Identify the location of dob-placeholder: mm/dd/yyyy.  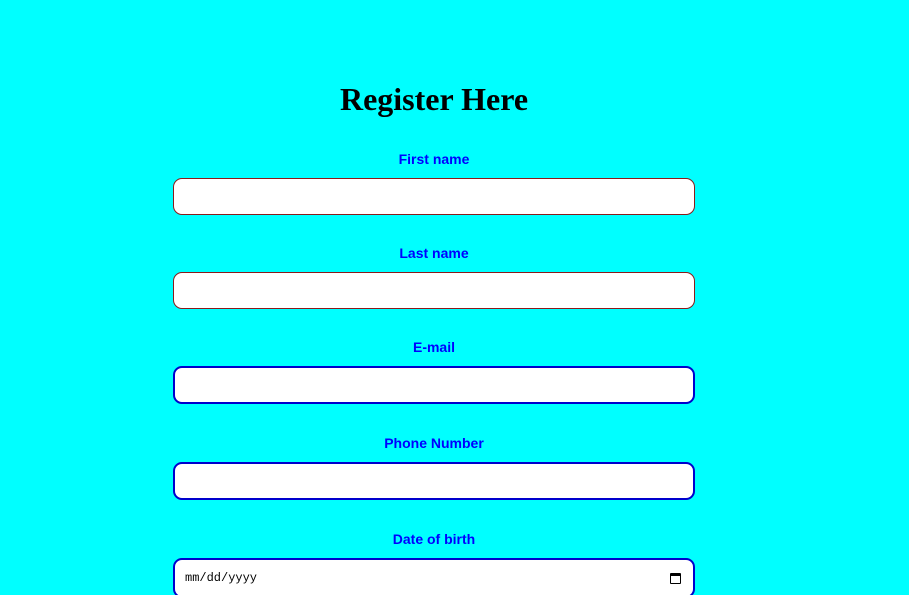
(221, 578).